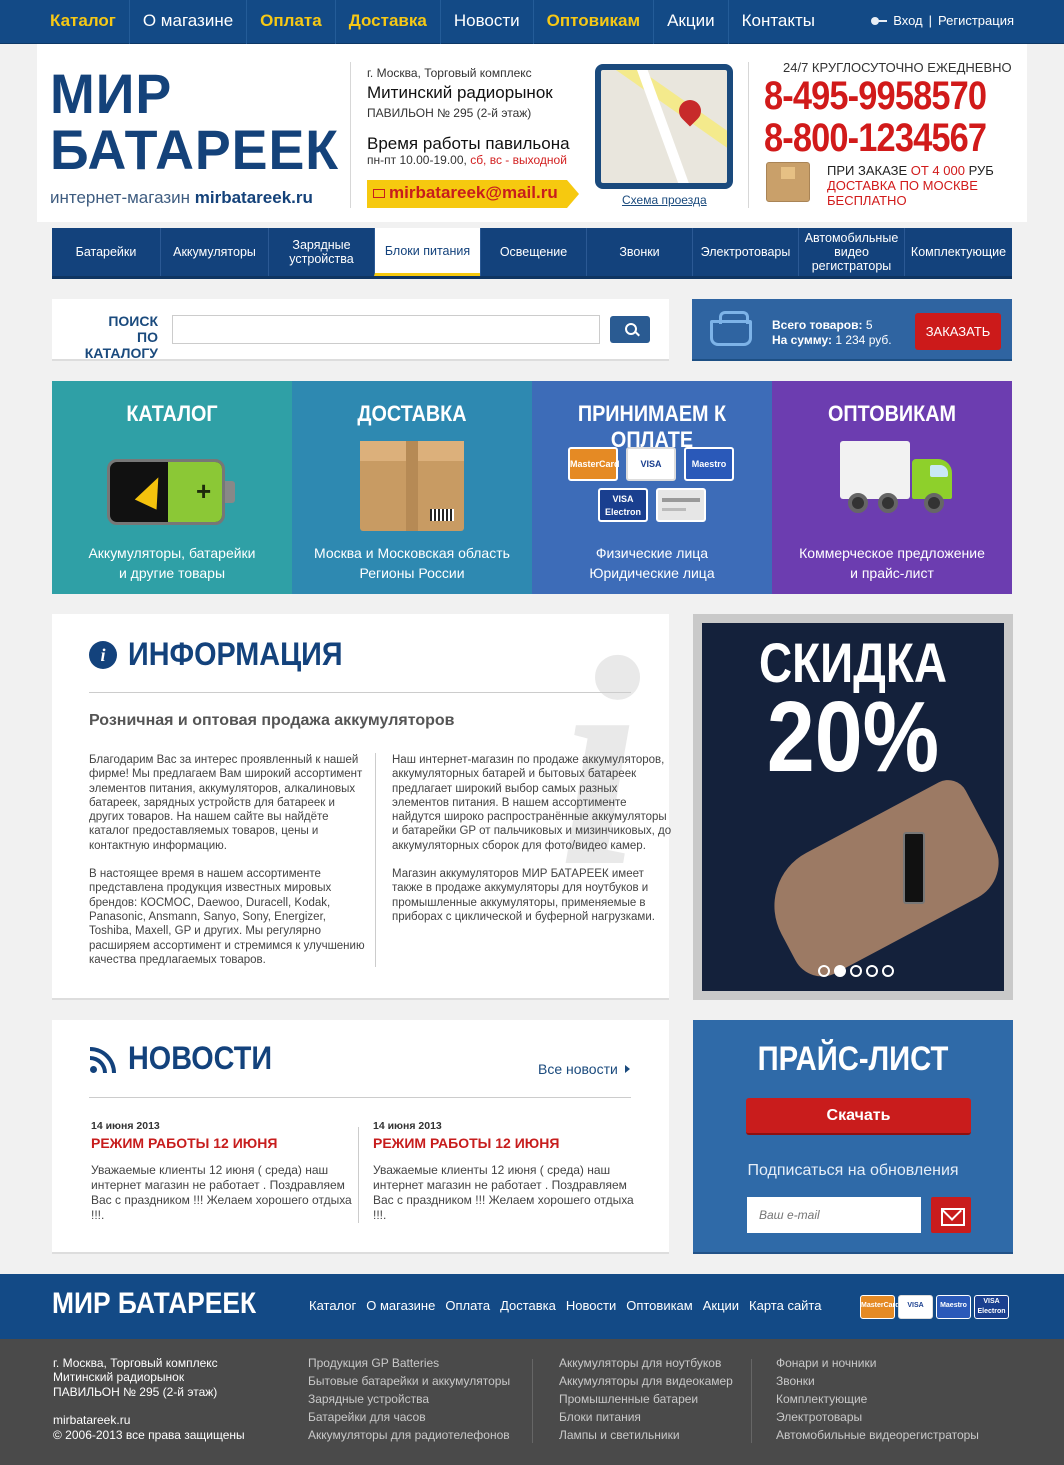 The width and height of the screenshot is (1064, 1465). Describe the element at coordinates (467, 1305) in the screenshot. I see `footer-nav-payment: Оплата` at that location.